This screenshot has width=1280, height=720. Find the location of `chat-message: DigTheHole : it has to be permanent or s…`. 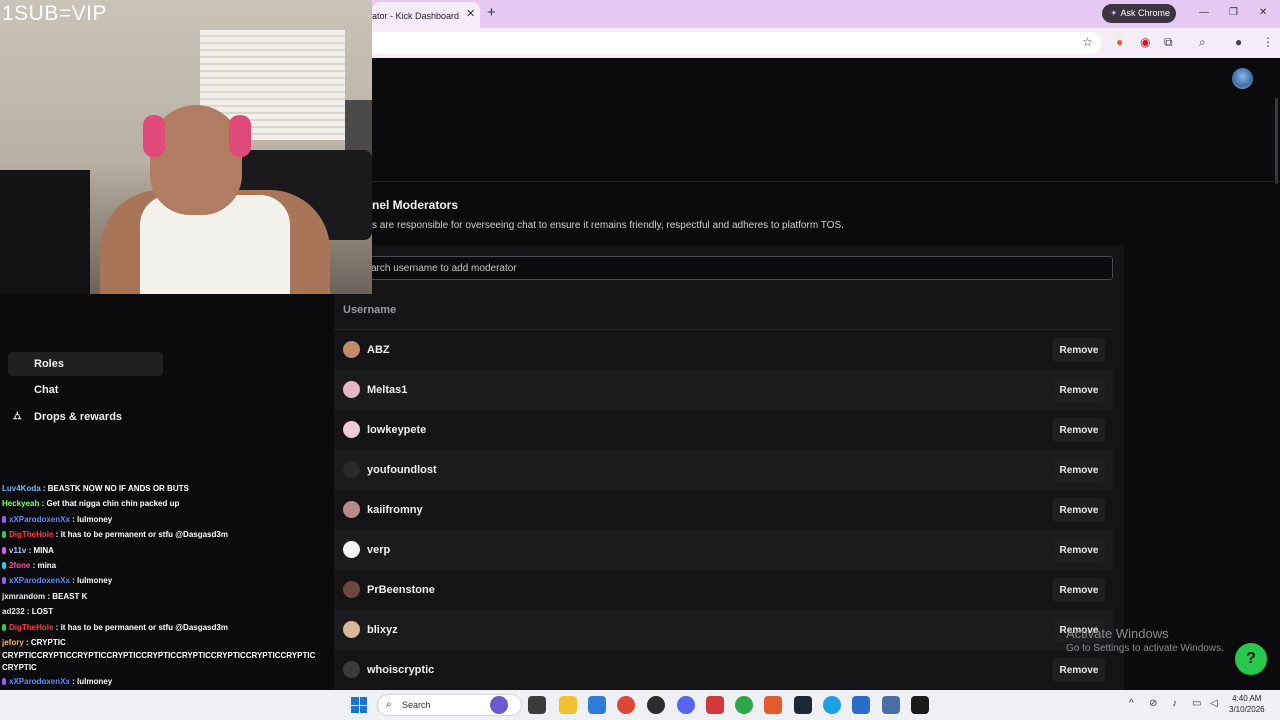

chat-message: DigTheHole : it has to be permanent or s… is located at coordinates (161, 627).